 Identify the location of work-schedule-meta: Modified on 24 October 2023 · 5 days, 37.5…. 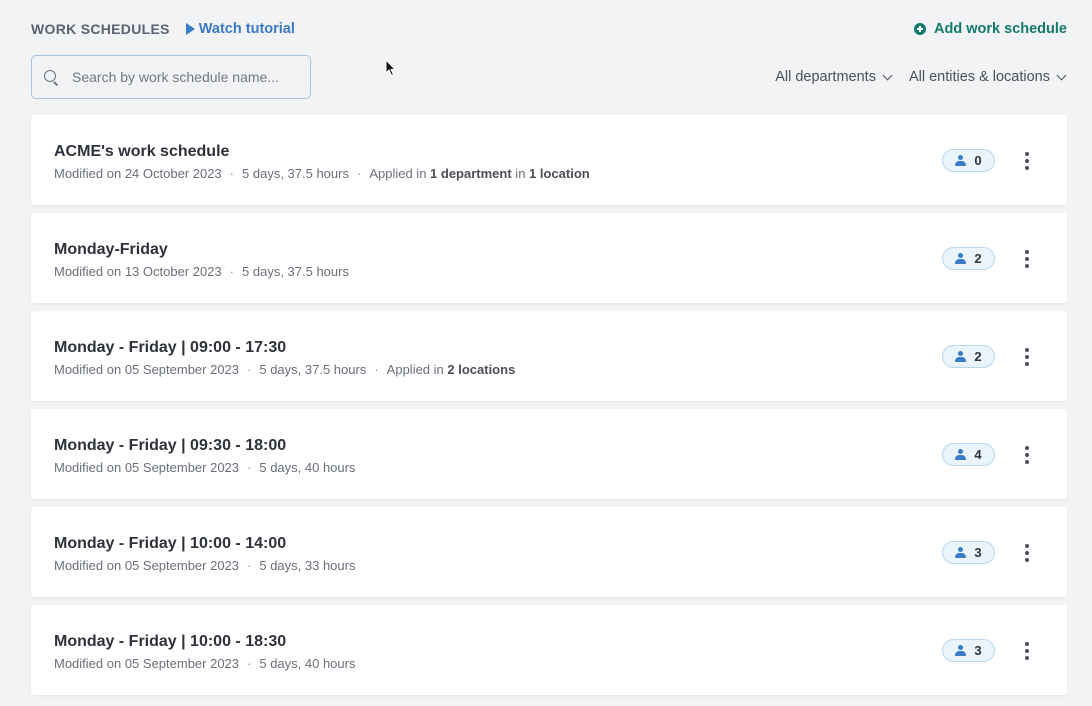
(322, 173).